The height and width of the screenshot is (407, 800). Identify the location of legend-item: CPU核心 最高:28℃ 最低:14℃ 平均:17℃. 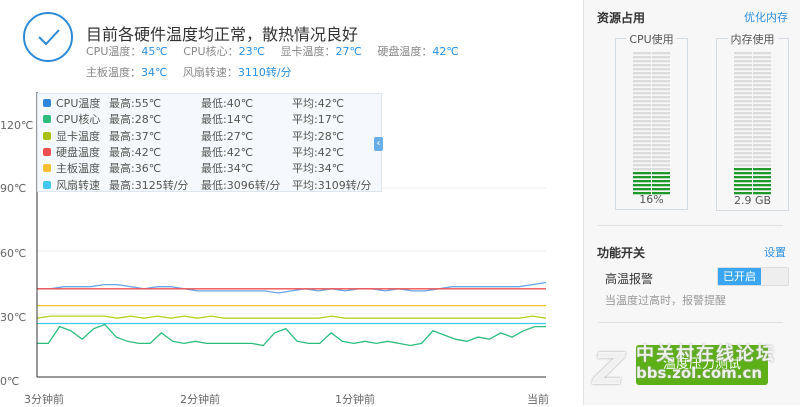
(211, 119).